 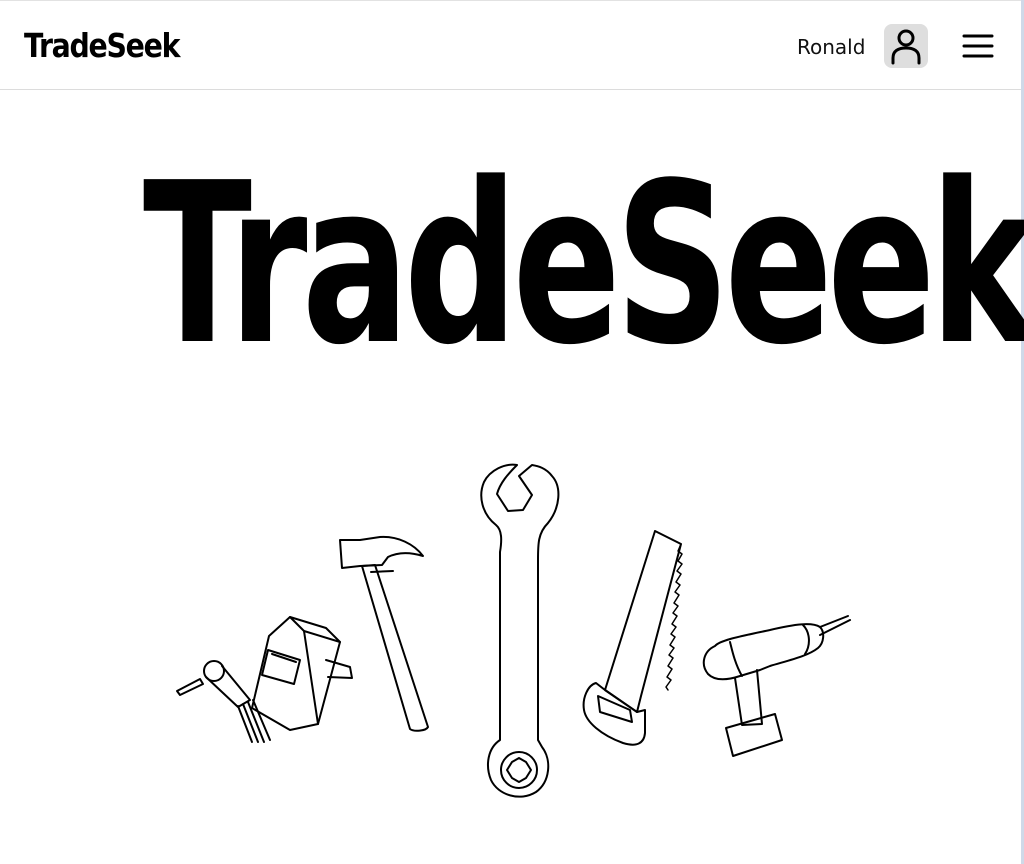 What do you see at coordinates (510, 45) in the screenshot?
I see `top-navbar: TradeSeek Ronald` at bounding box center [510, 45].